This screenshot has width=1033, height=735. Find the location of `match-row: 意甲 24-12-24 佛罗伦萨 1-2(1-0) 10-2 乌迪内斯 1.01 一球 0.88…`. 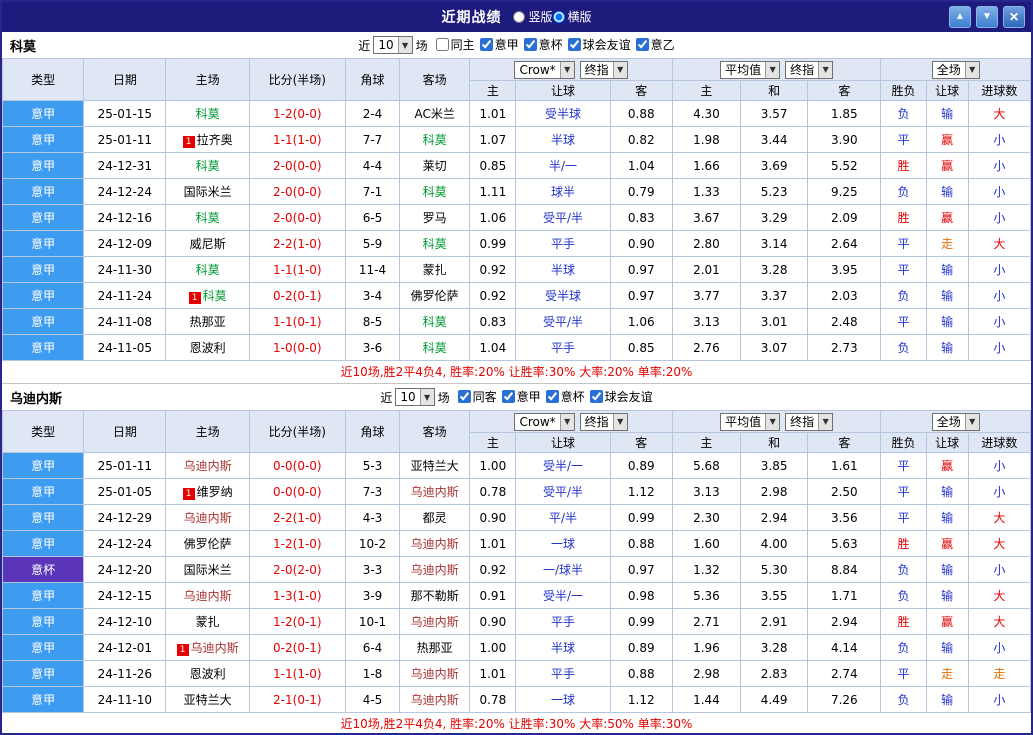

match-row: 意甲 24-12-24 佛罗伦萨 1-2(1-0) 10-2 乌迪内斯 1.01 一球 0.88… is located at coordinates (516, 543).